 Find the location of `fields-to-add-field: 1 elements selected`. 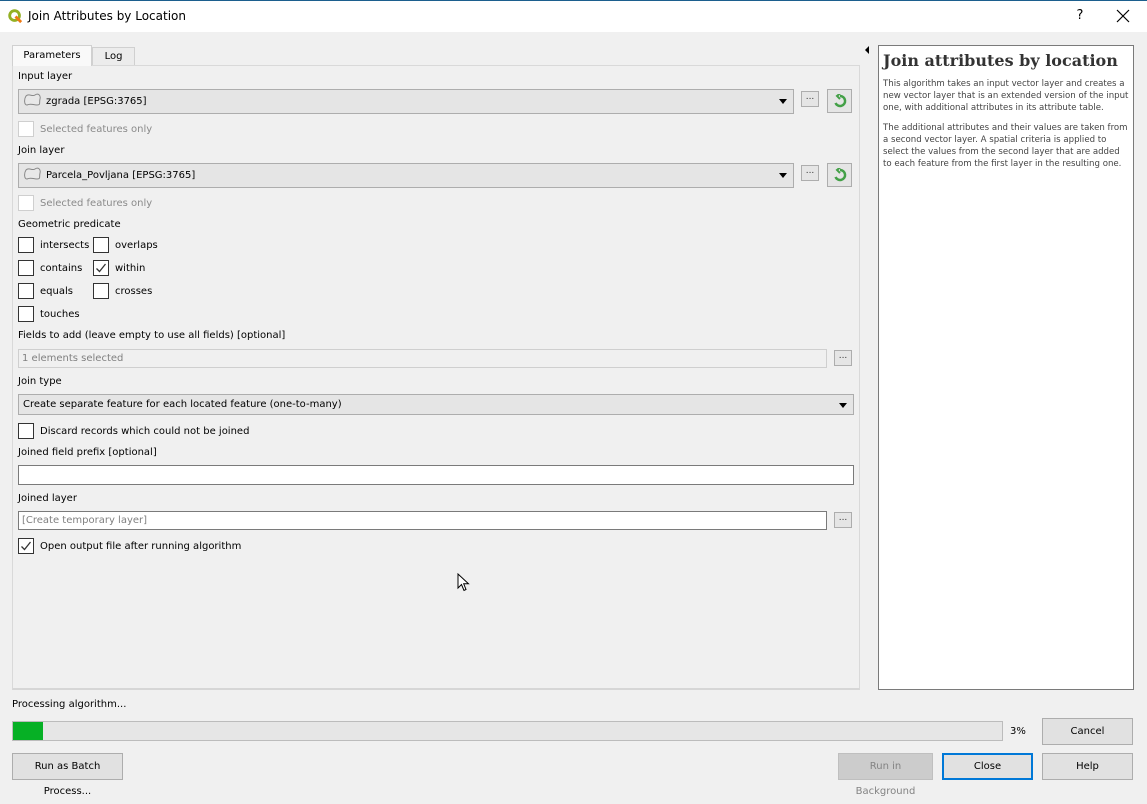

fields-to-add-field: 1 elements selected is located at coordinates (422, 358).